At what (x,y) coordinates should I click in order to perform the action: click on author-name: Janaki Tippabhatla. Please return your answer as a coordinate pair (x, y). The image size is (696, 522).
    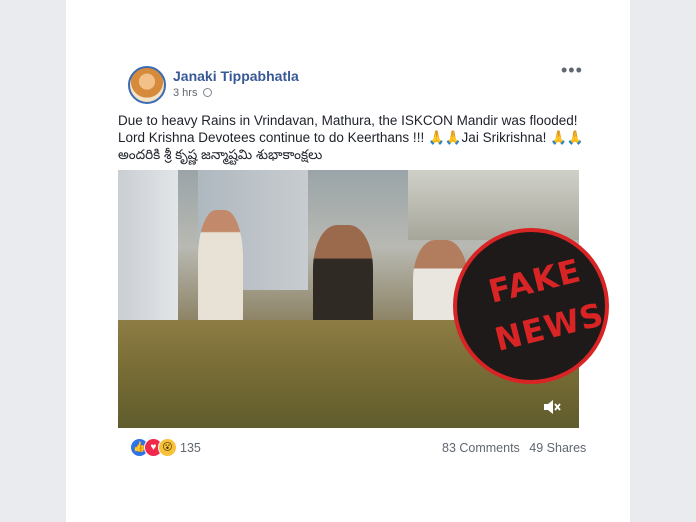
    Looking at the image, I should click on (236, 76).